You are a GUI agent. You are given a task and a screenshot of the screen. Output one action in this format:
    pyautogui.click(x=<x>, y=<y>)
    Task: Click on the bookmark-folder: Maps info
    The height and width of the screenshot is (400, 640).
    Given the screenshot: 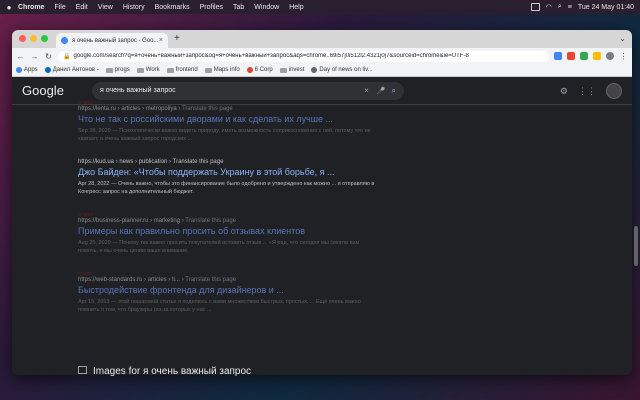 What is the action you would take?
    pyautogui.click(x=222, y=70)
    